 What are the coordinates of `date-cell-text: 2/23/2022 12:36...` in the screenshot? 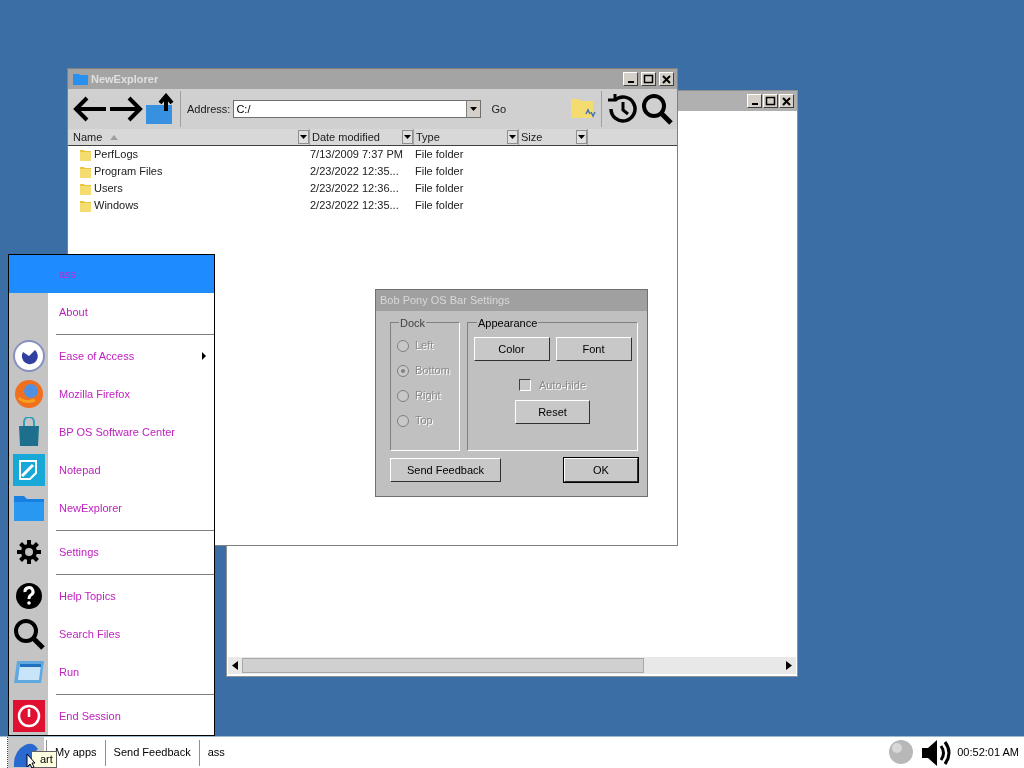 It's located at (355, 189).